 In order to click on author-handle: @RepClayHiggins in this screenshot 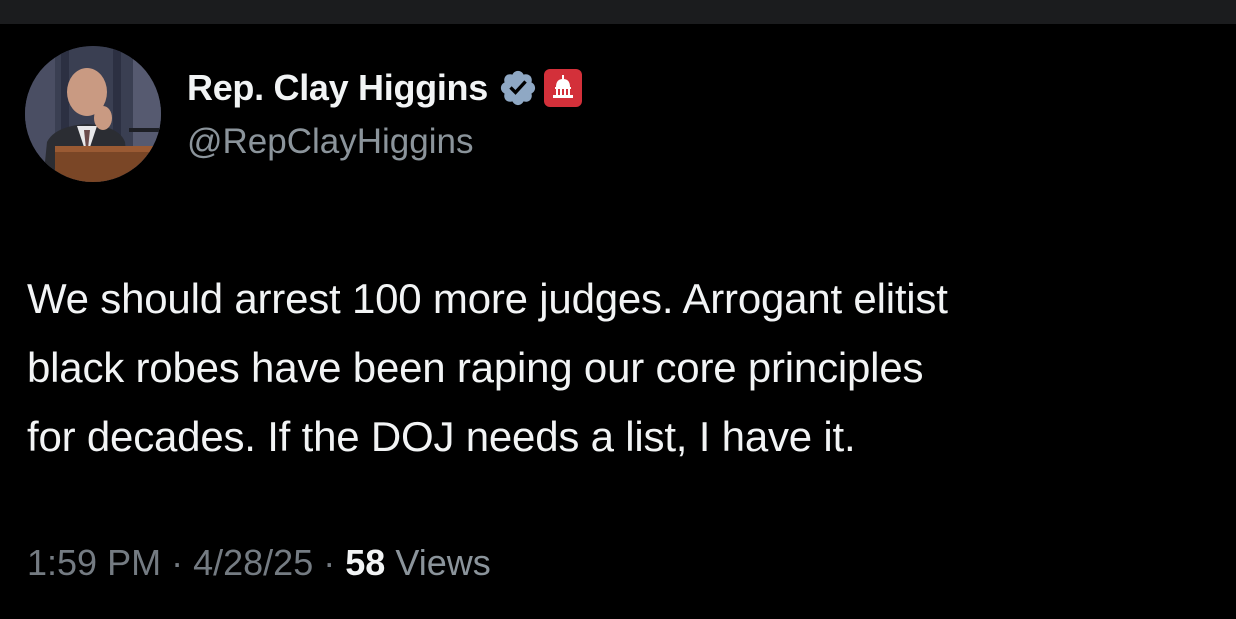, I will do `click(330, 142)`.